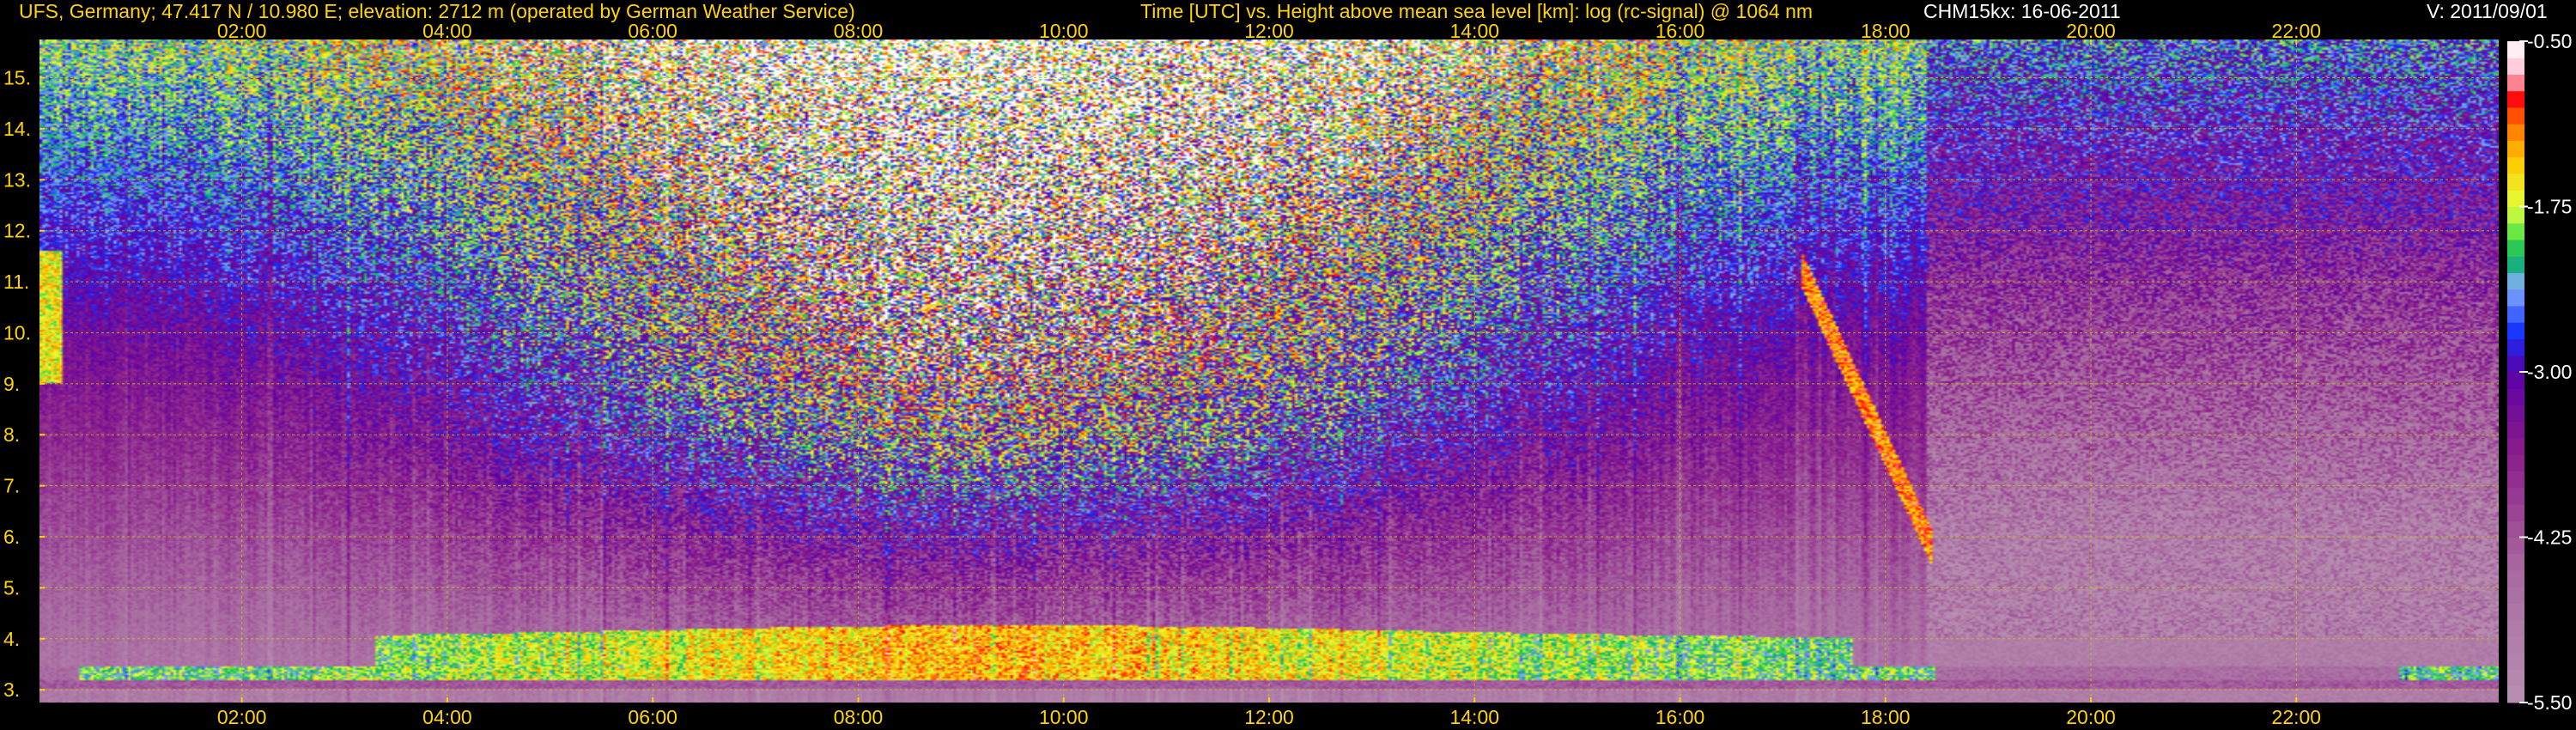 The height and width of the screenshot is (730, 2576). What do you see at coordinates (1064, 31) in the screenshot?
I see `x-tick-label-top: 10:00` at bounding box center [1064, 31].